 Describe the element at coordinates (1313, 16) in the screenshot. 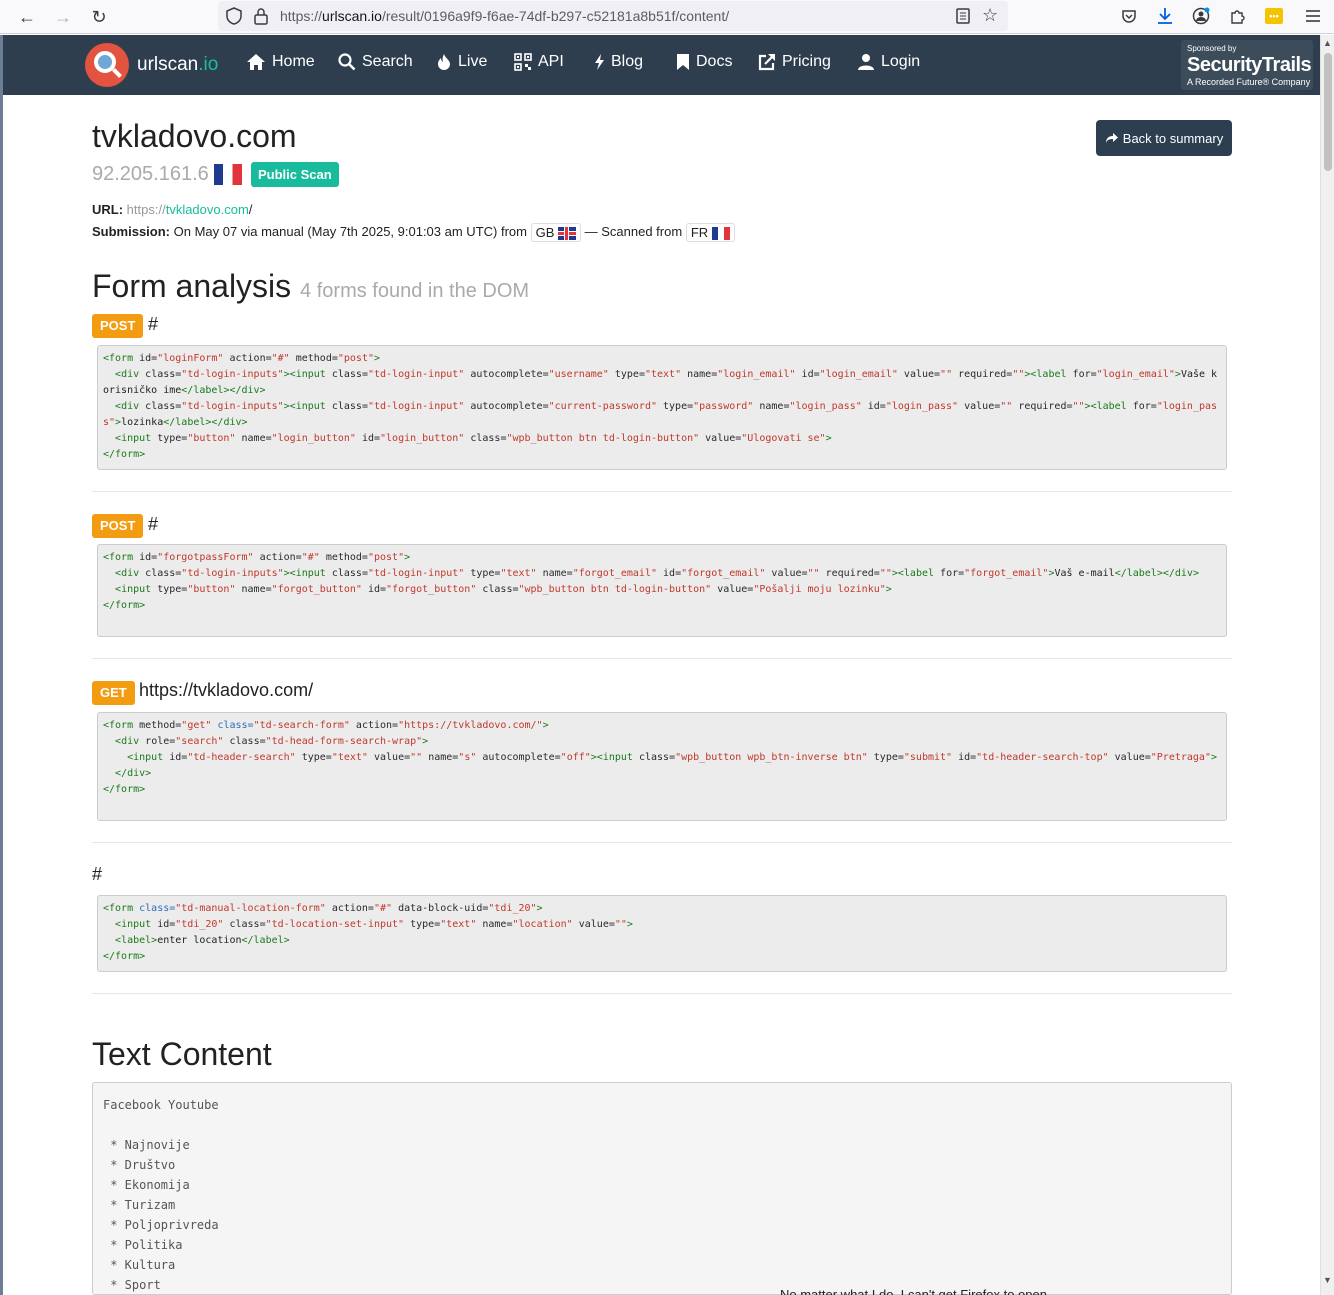

I see `menu-hamburger-icon` at that location.